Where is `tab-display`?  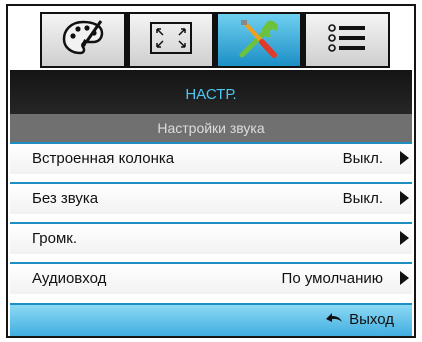 tab-display is located at coordinates (171, 40).